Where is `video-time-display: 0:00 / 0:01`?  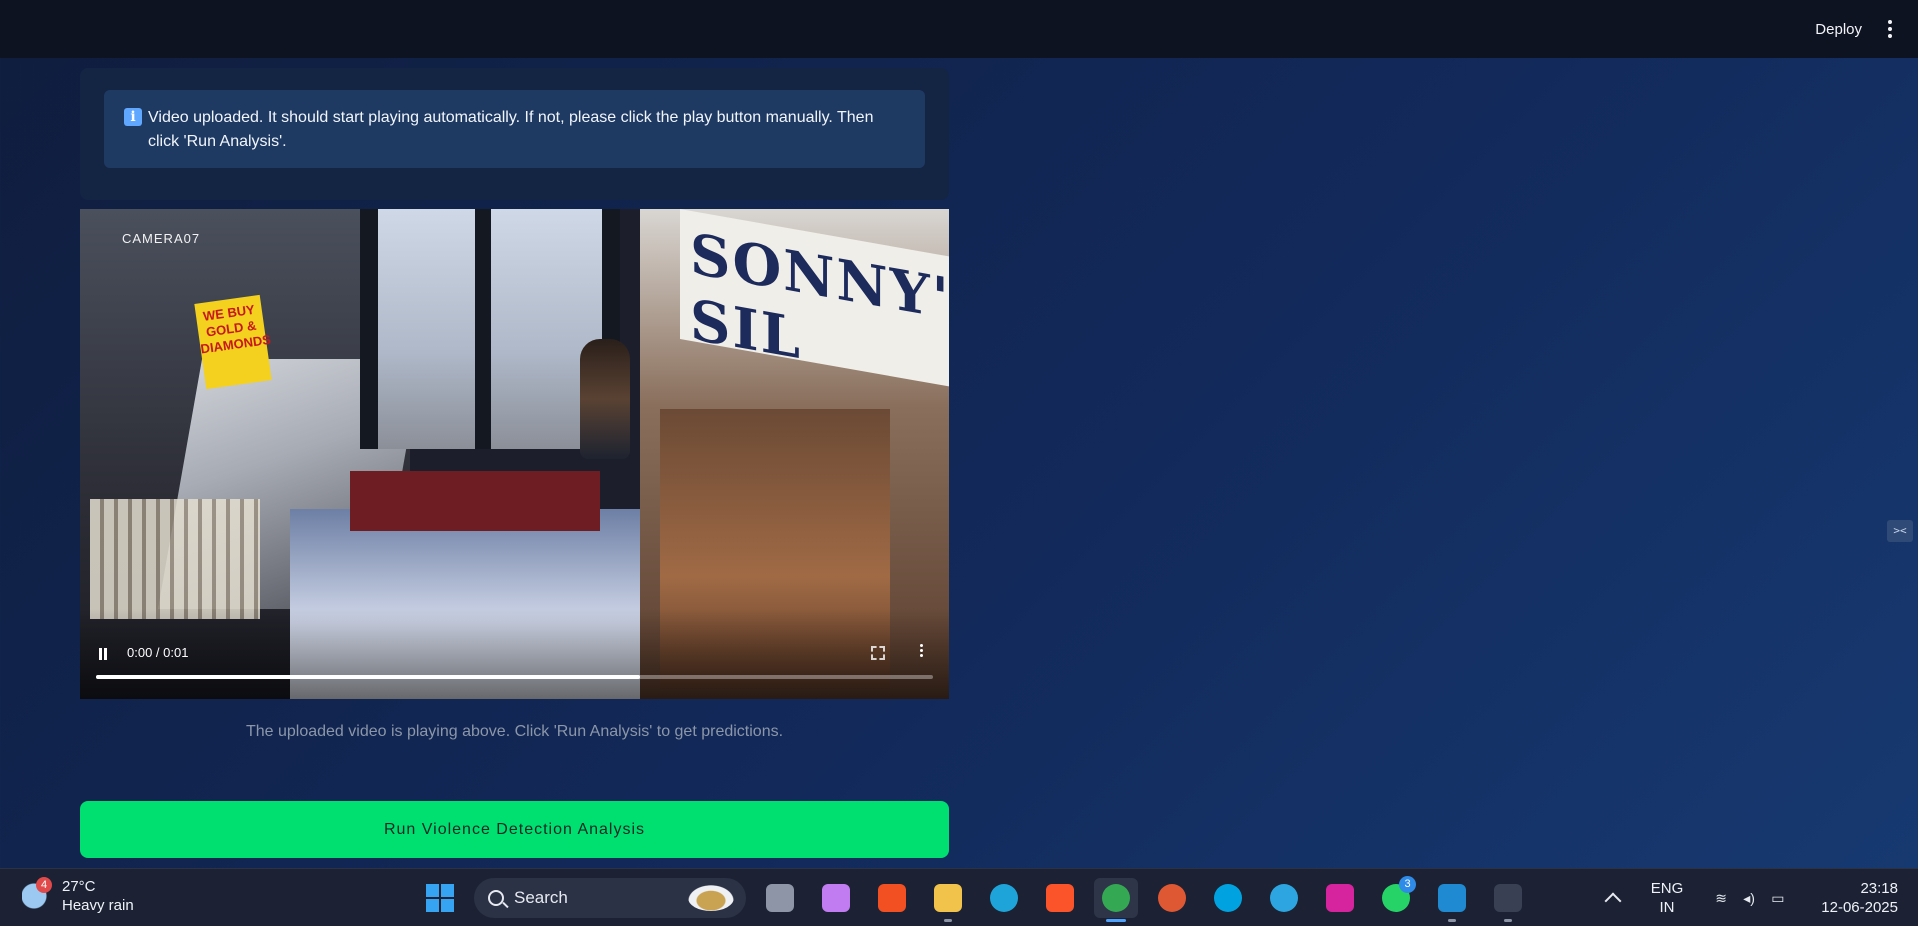 video-time-display: 0:00 / 0:01 is located at coordinates (158, 652).